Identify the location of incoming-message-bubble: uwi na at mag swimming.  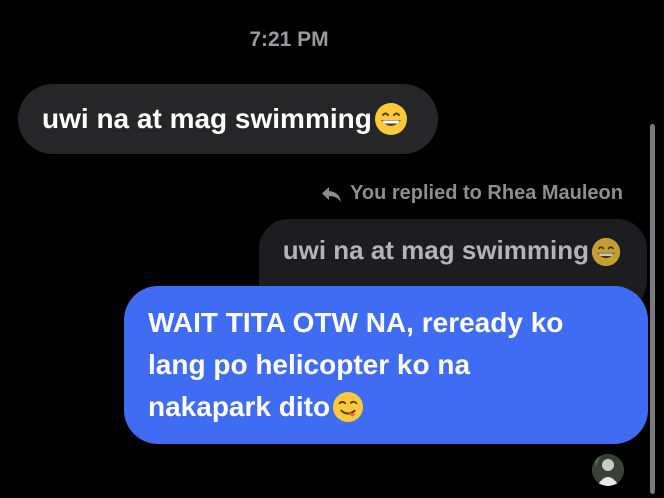
(228, 119).